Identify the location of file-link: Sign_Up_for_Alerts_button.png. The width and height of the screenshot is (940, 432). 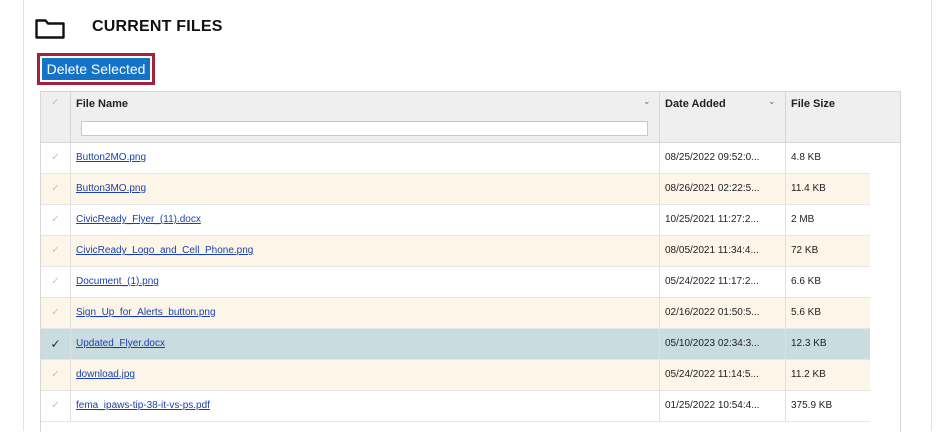
(146, 312).